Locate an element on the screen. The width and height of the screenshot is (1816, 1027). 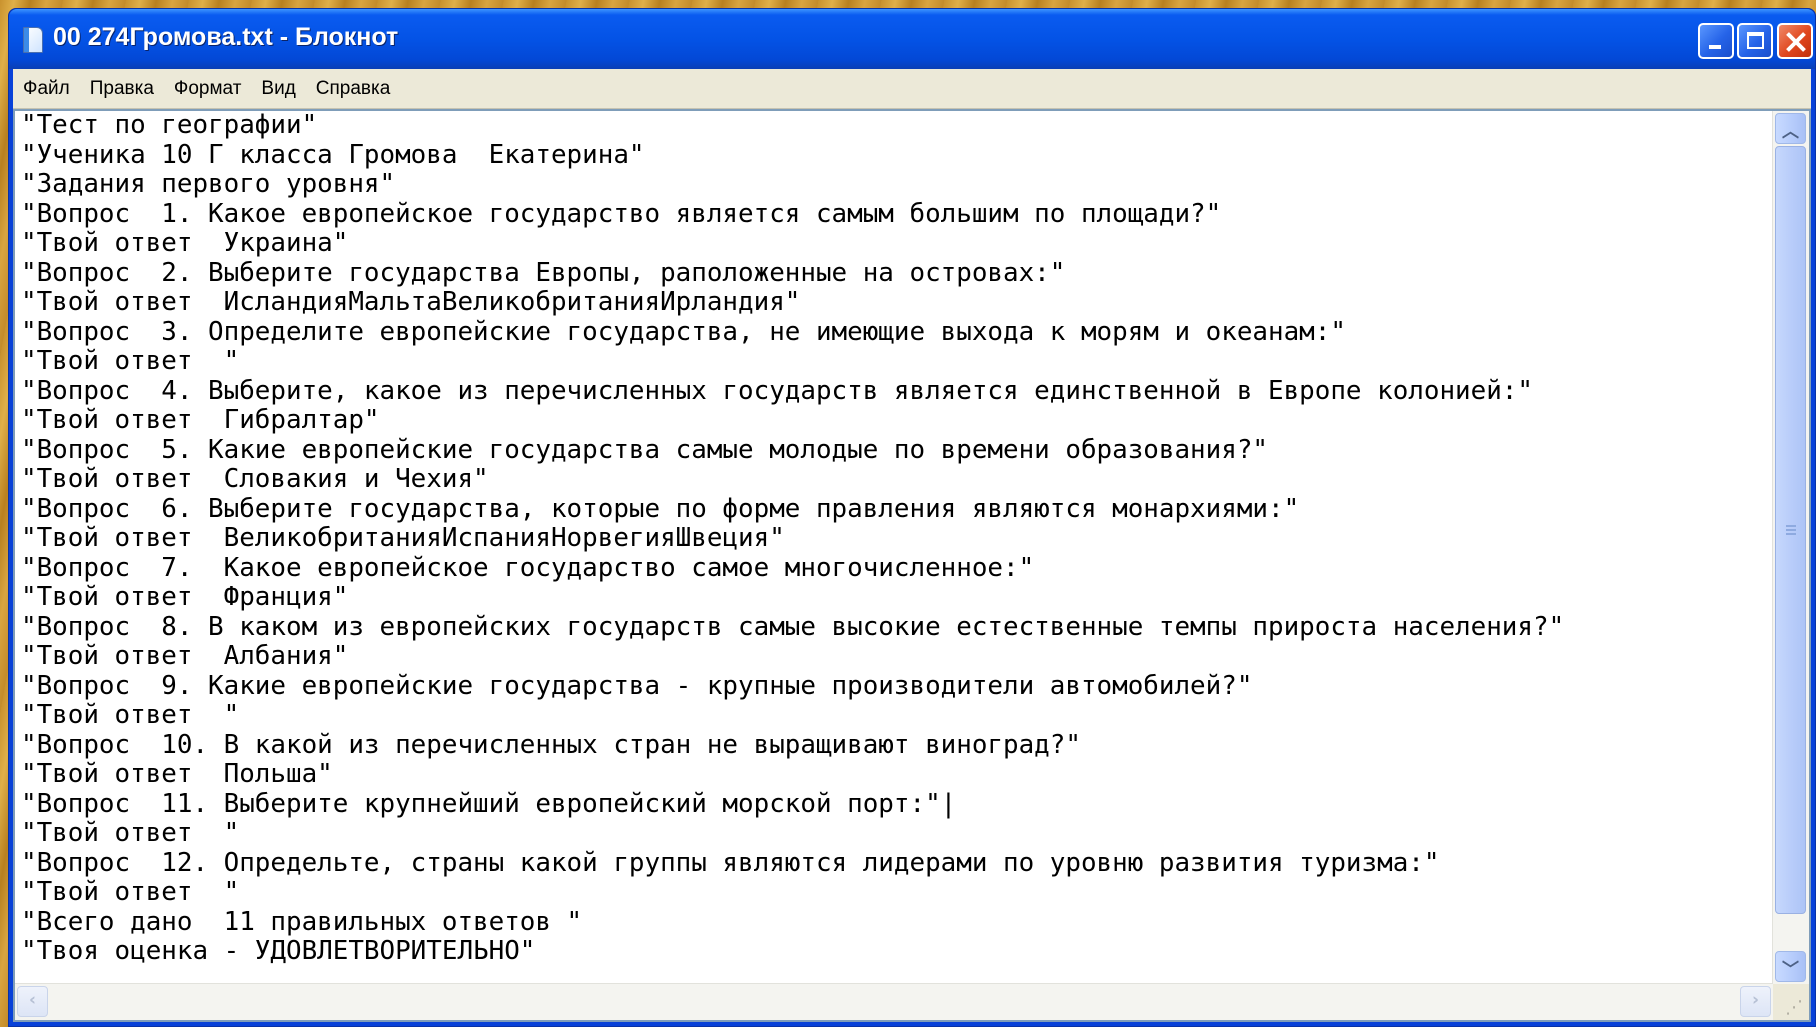
chevron-right-icon: › is located at coordinates (1755, 1000).